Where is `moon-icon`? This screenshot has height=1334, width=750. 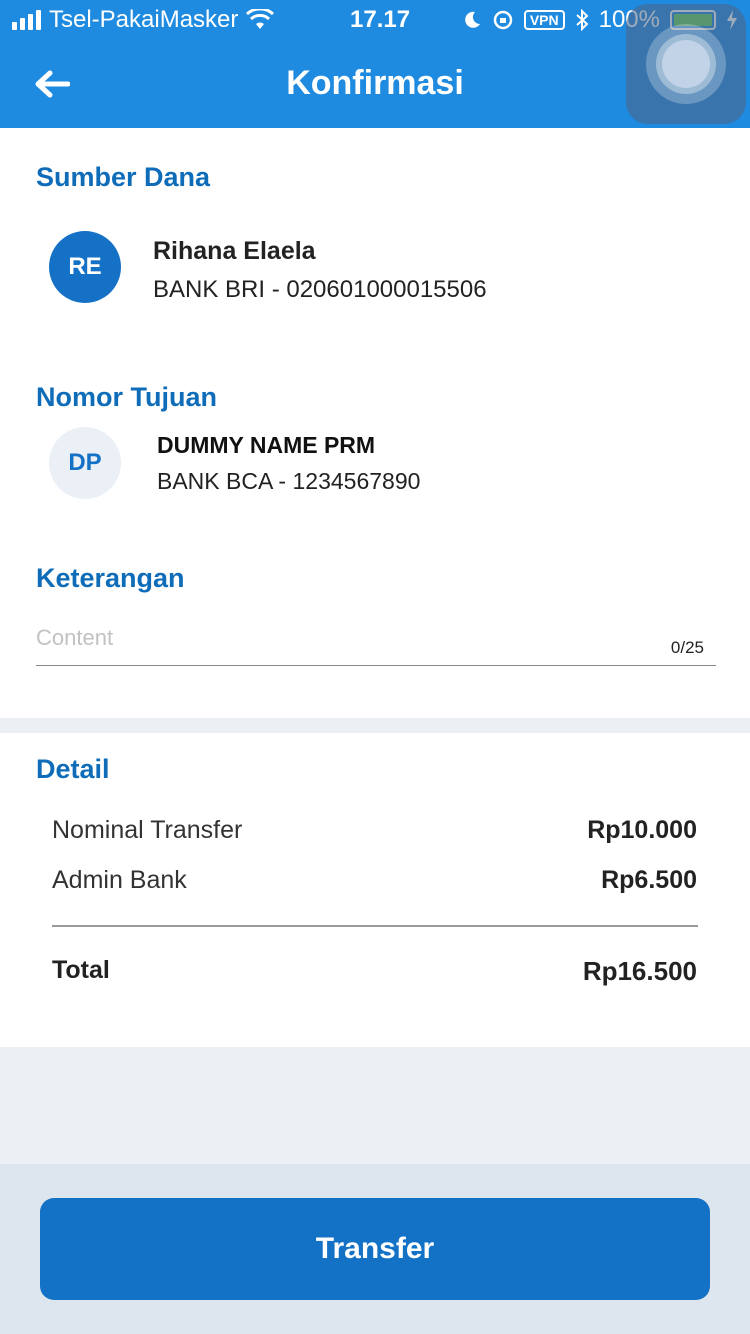
moon-icon is located at coordinates (472, 19).